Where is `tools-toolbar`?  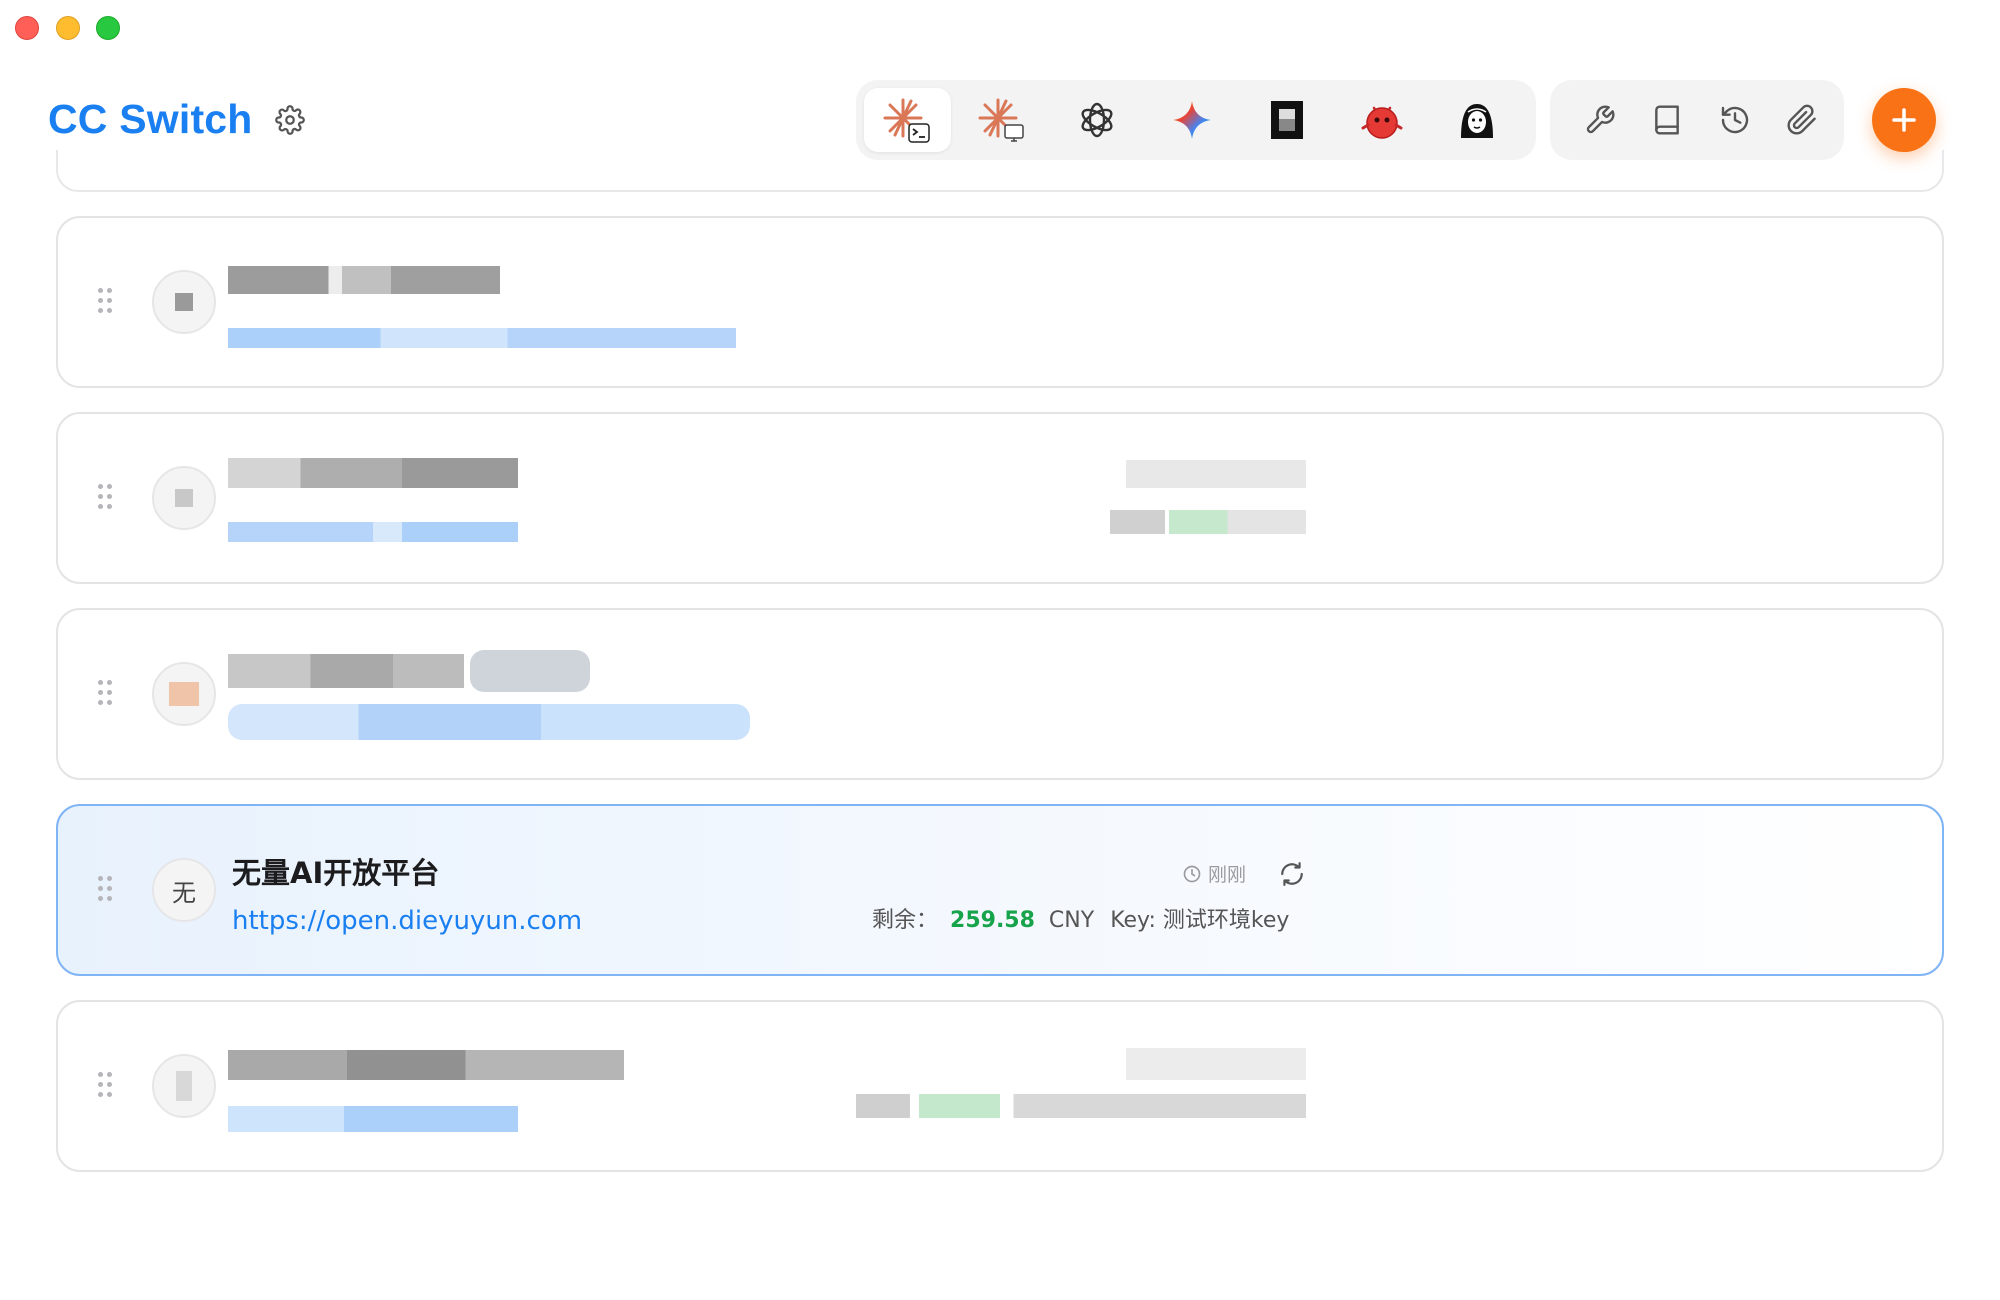 tools-toolbar is located at coordinates (1697, 120).